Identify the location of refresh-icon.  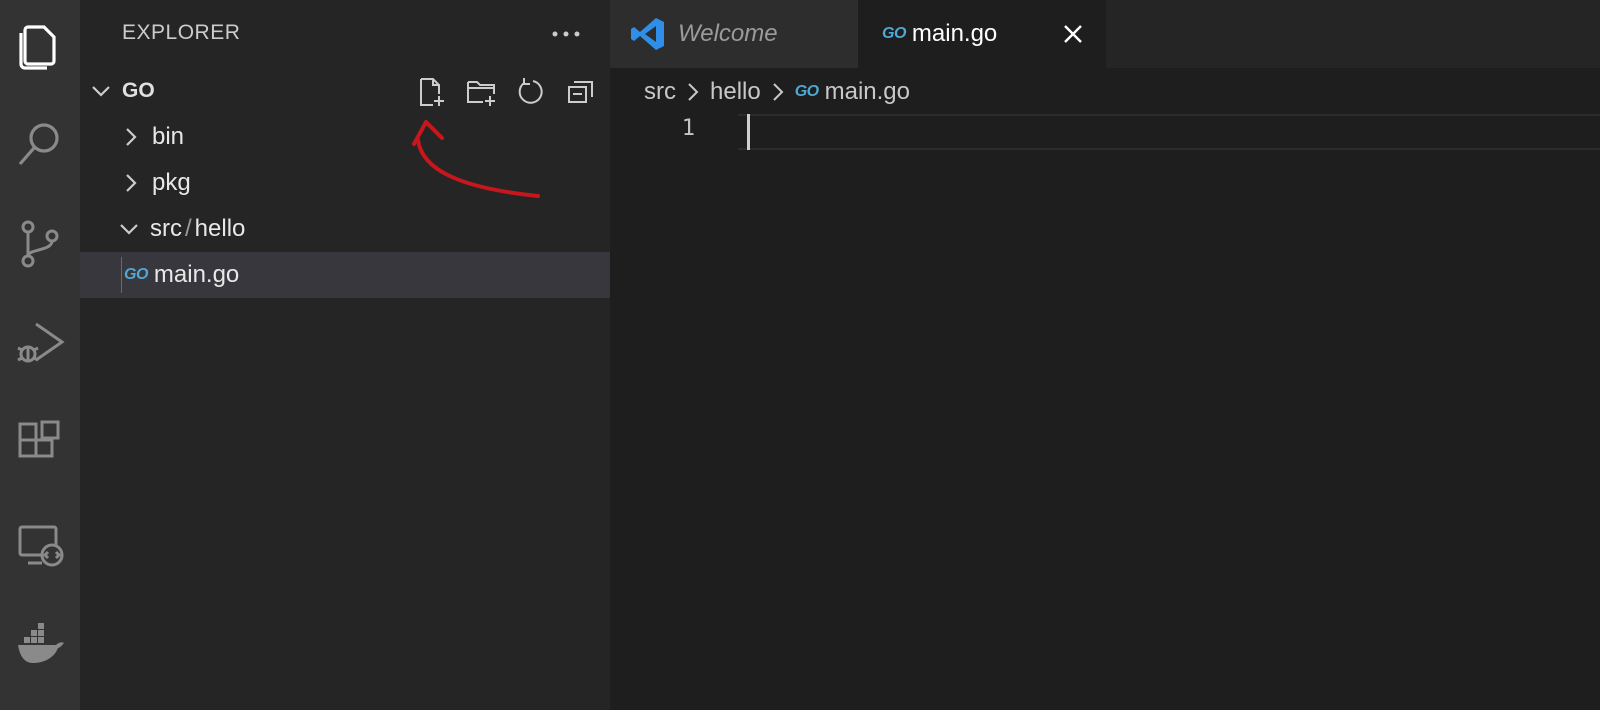
(531, 92).